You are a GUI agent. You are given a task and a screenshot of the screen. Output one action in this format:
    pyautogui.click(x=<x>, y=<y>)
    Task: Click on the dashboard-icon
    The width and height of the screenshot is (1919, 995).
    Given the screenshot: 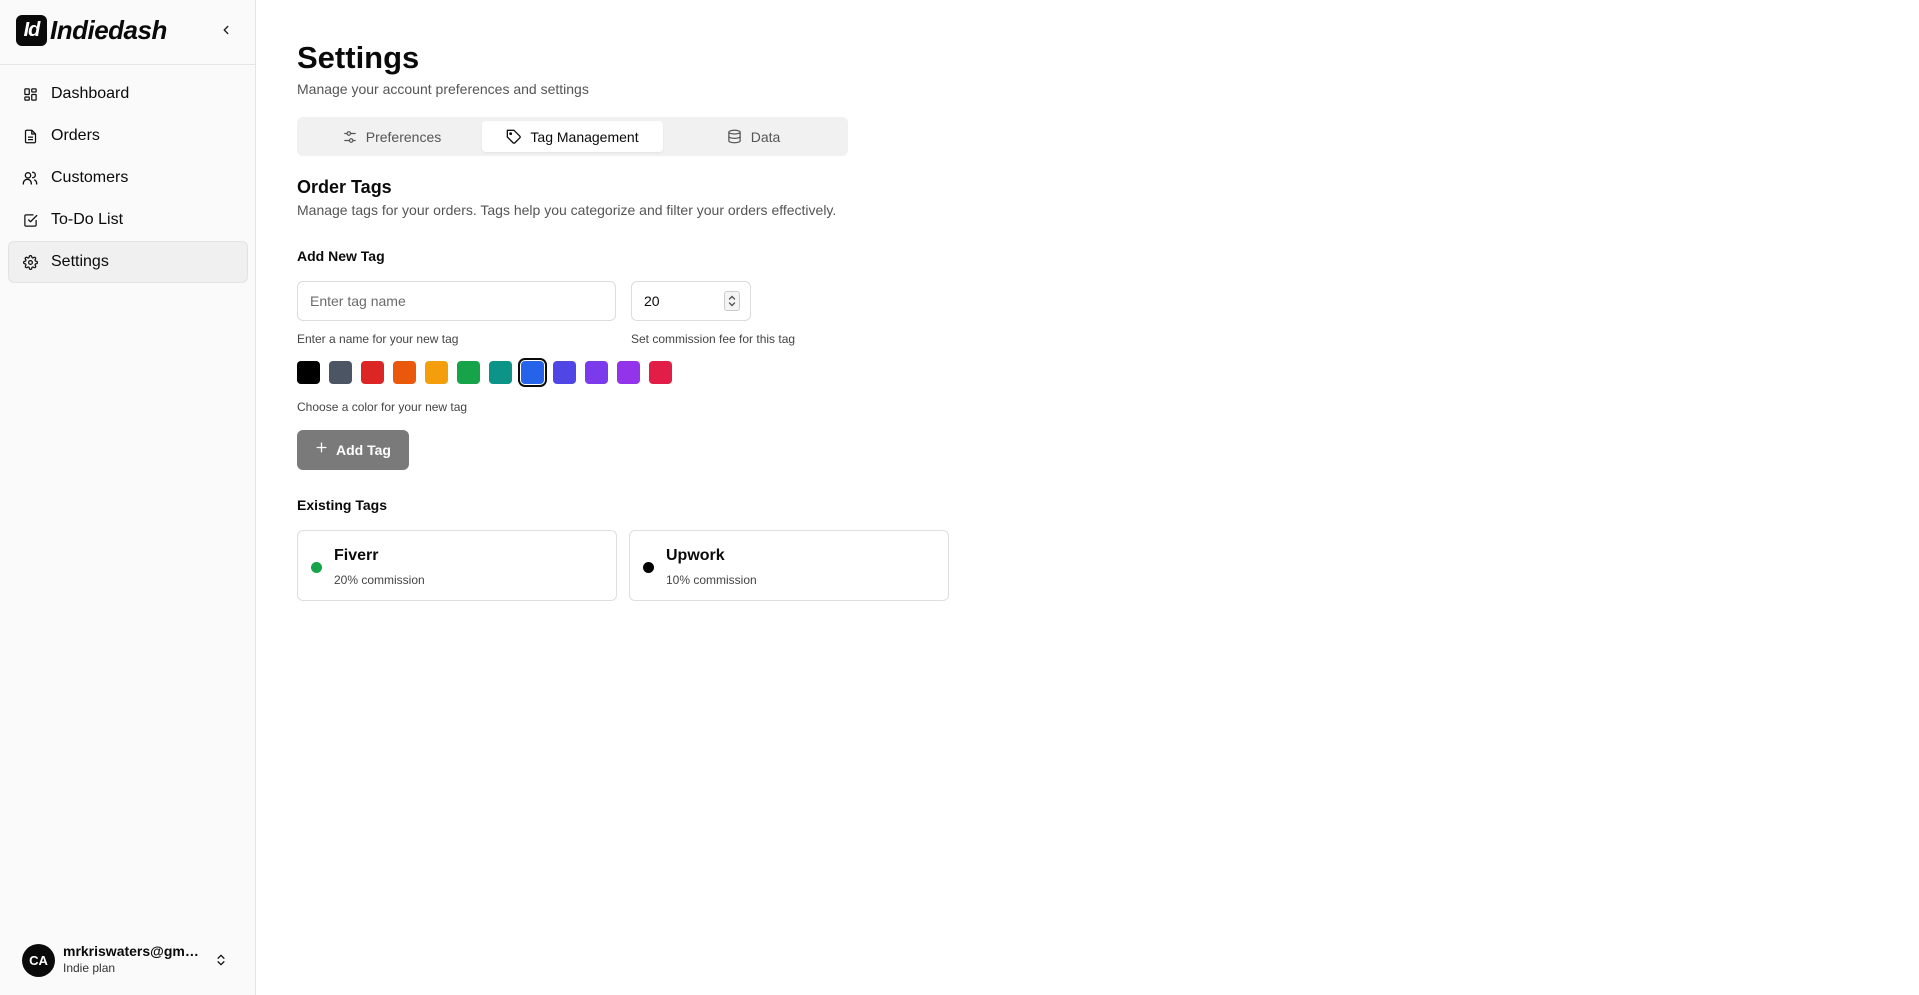 What is the action you would take?
    pyautogui.click(x=30, y=94)
    